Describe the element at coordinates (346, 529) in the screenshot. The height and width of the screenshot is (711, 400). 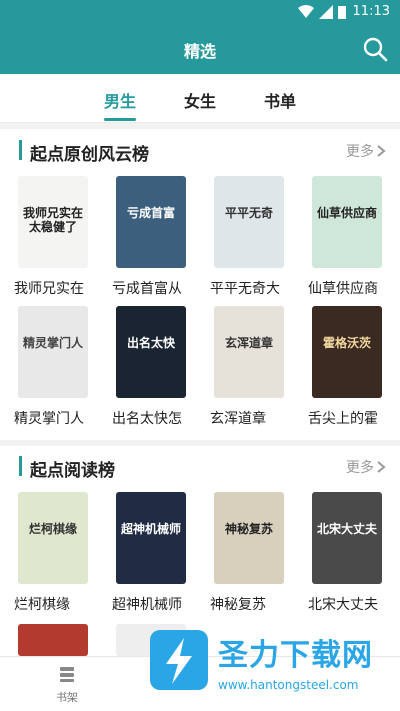
I see `book-cover-title: 北宋大丈夫` at that location.